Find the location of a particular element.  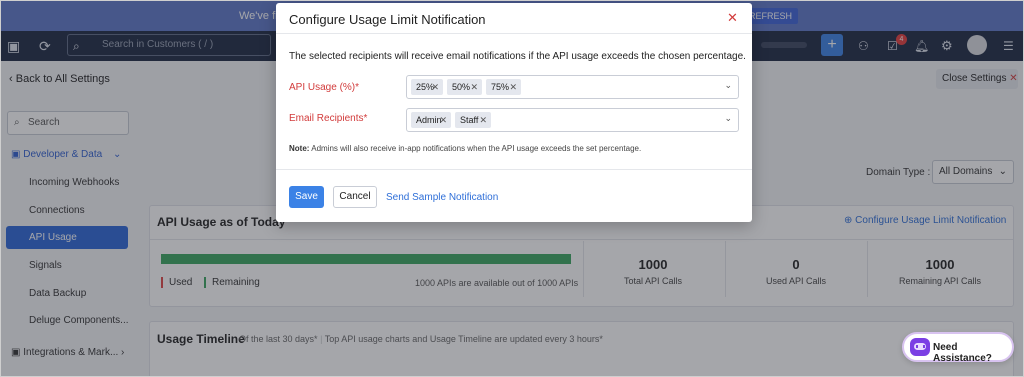

chip-admin: Admin ✕ is located at coordinates (431, 120).